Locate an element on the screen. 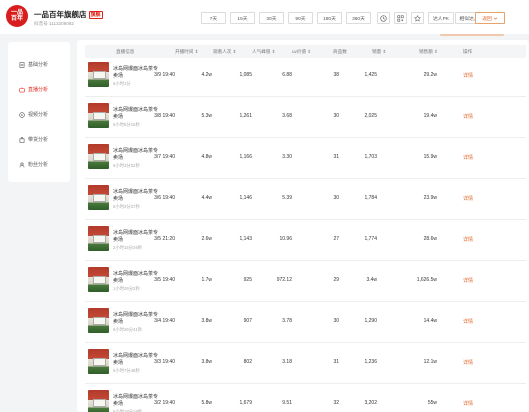  shop-id: 抖音号 1113206082 is located at coordinates (54, 23).